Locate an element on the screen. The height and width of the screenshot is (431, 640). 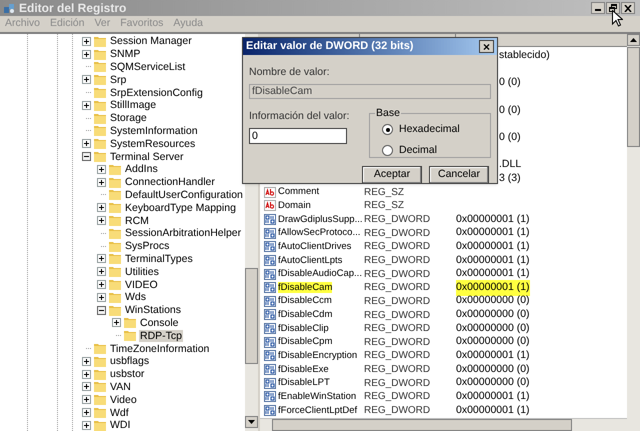
value-name: Comment is located at coordinates (299, 192).